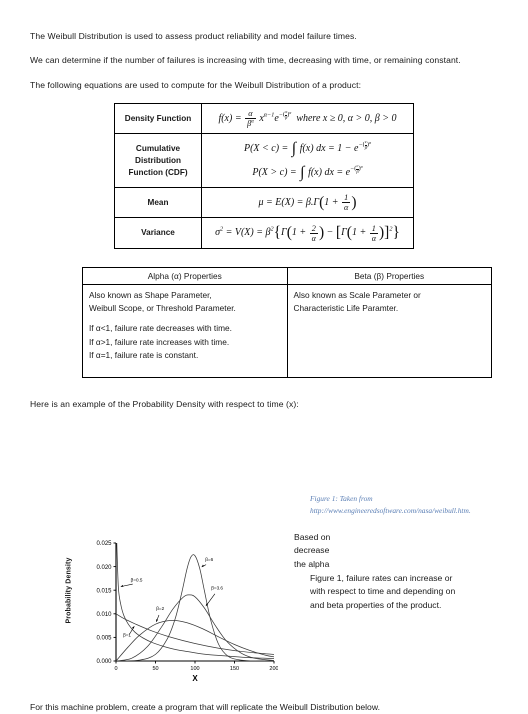 The image size is (528, 714). What do you see at coordinates (389, 275) in the screenshot?
I see `column-header-beta: Beta (β) Properties` at bounding box center [389, 275].